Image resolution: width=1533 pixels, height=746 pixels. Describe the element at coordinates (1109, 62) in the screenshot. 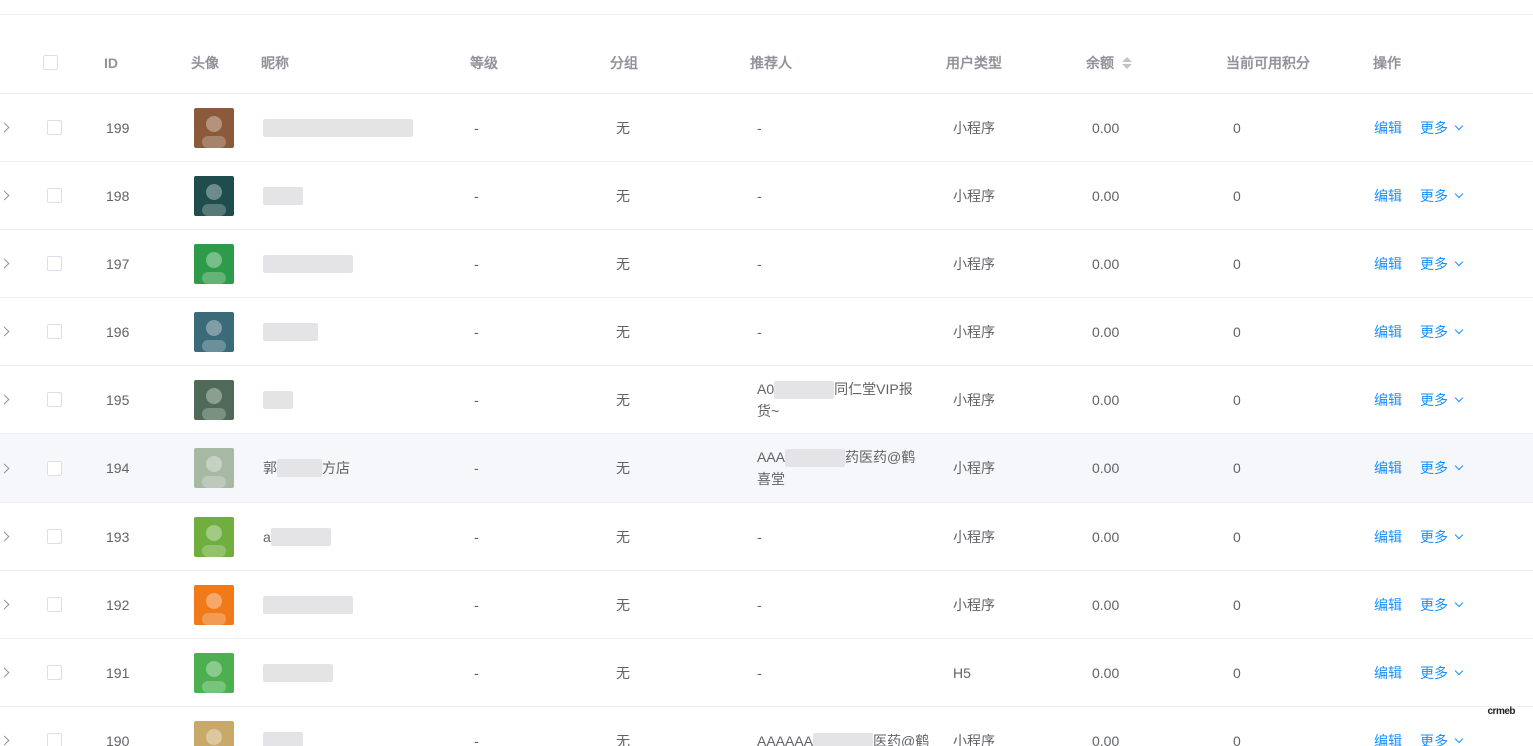

I see `header-balance: 余额` at that location.